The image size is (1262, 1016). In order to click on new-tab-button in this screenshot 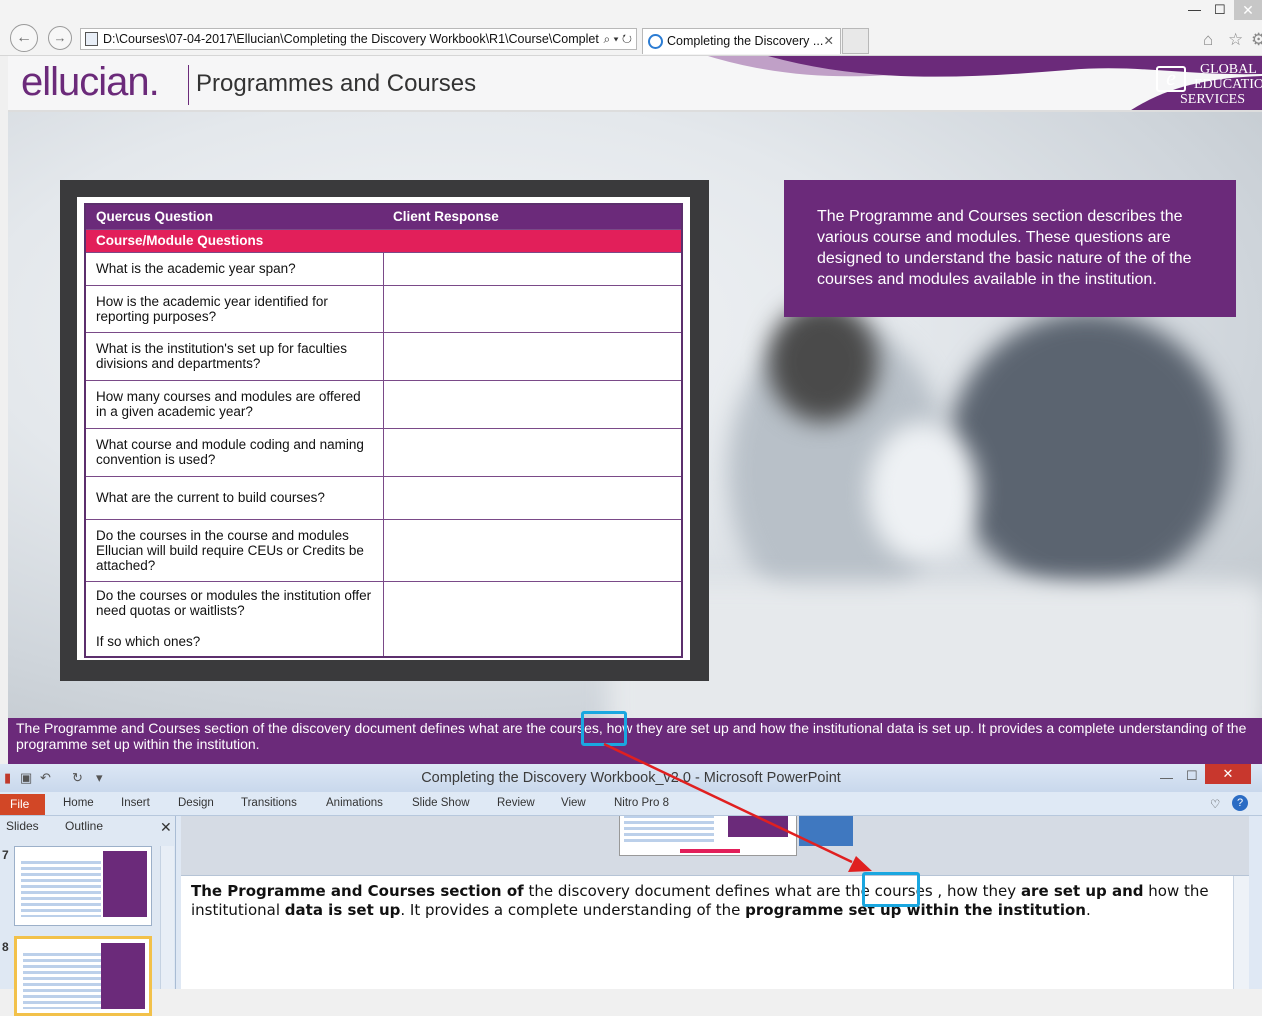, I will do `click(855, 41)`.